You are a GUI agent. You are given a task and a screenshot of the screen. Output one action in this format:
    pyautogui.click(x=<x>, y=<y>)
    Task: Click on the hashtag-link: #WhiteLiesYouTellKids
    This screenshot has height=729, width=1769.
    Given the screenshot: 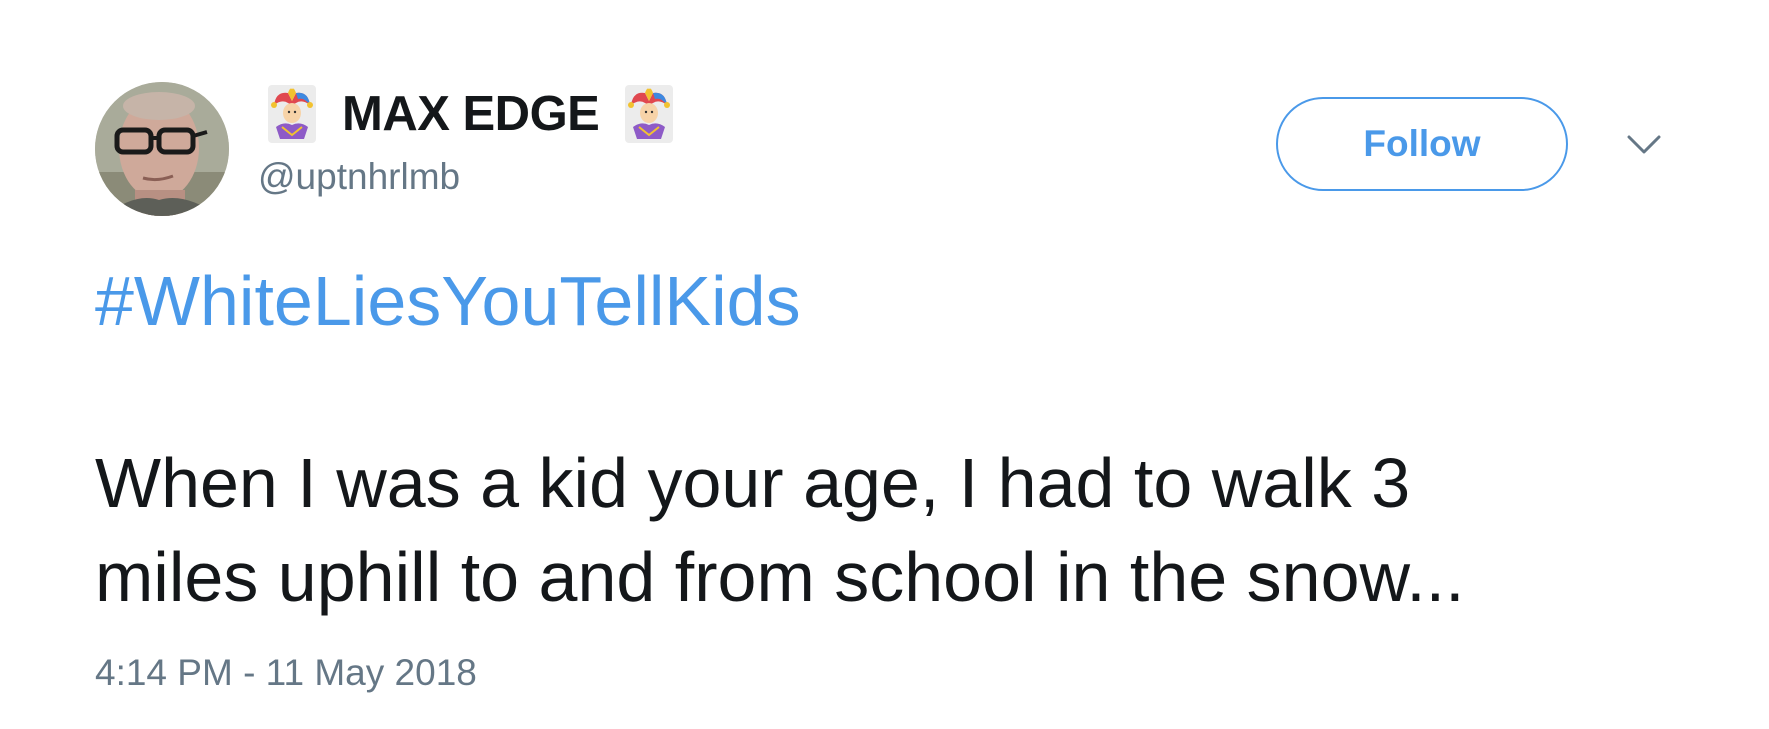 What is the action you would take?
    pyautogui.click(x=448, y=301)
    